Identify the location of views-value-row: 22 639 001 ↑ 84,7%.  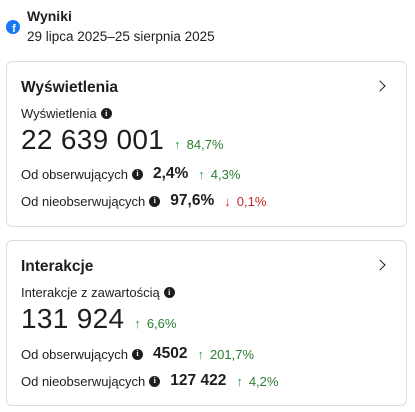
(122, 140).